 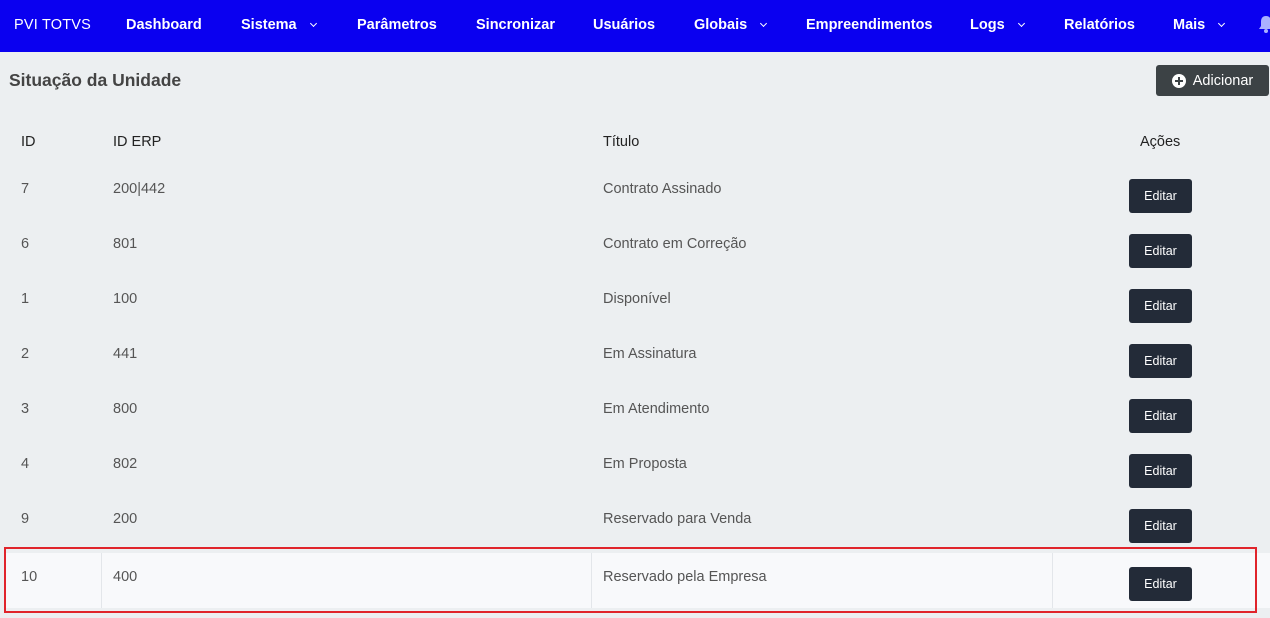 What do you see at coordinates (125, 299) in the screenshot?
I see `cell-id-erp: 100` at bounding box center [125, 299].